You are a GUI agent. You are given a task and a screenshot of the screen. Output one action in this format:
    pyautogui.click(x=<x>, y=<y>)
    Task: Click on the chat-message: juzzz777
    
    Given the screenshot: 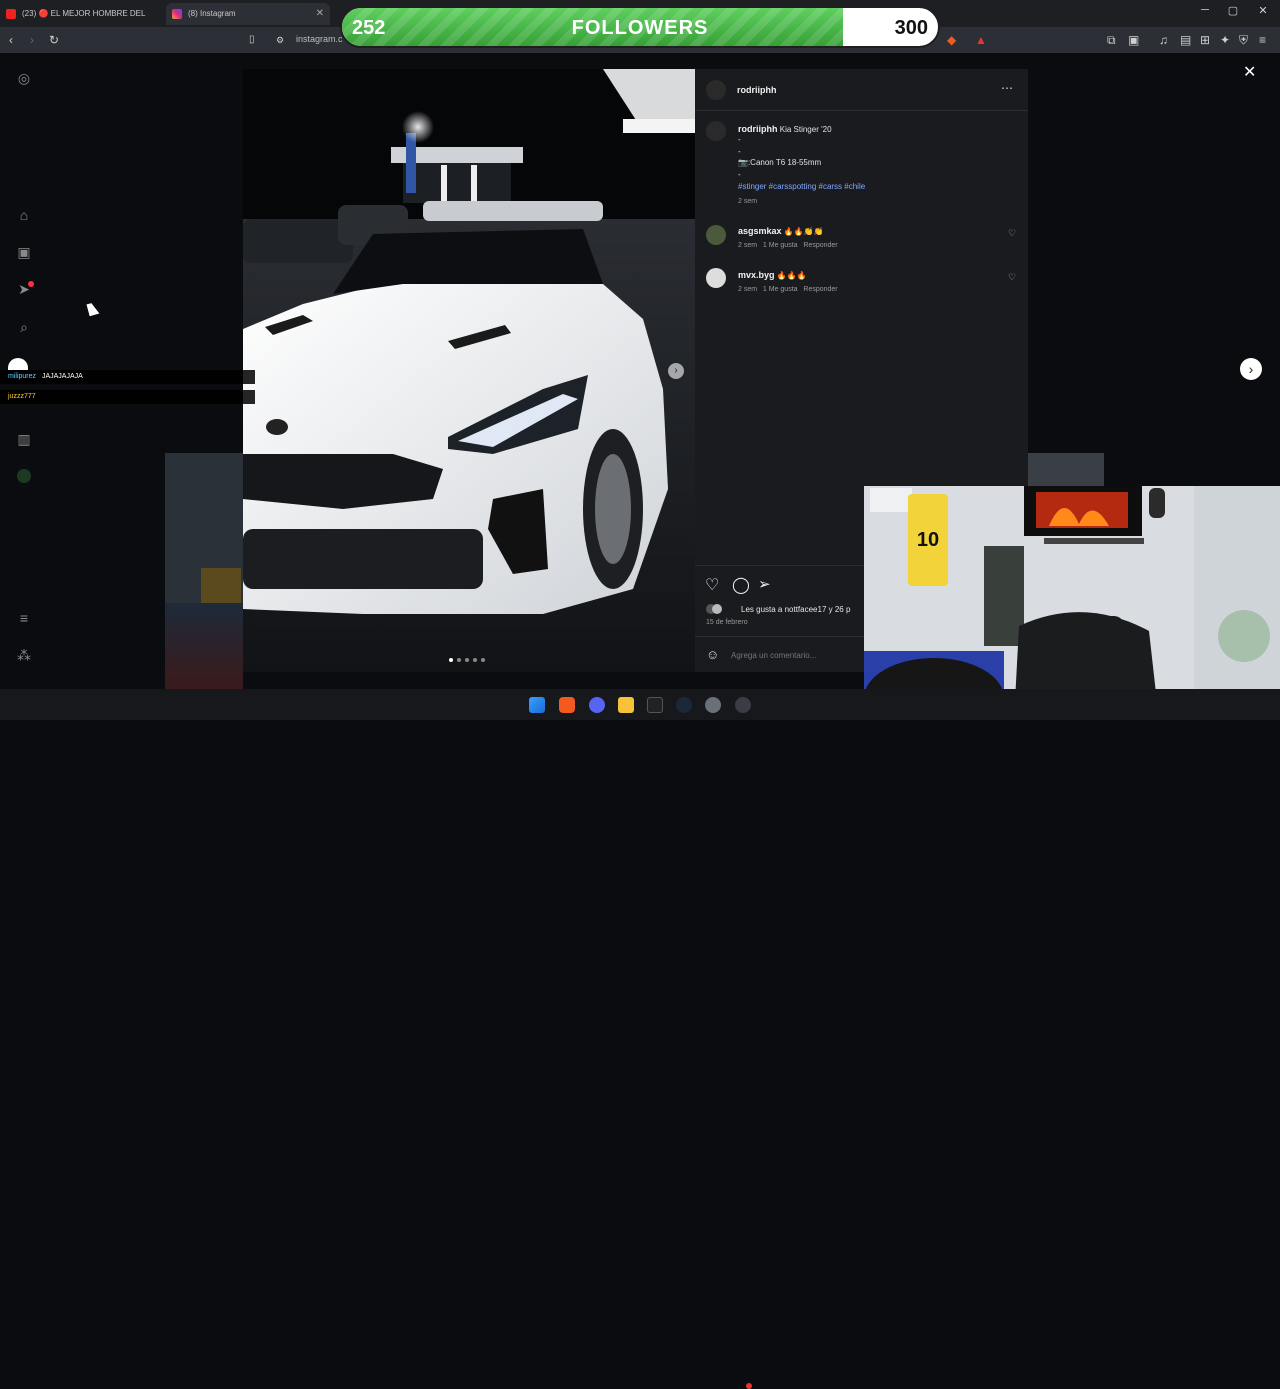 What is the action you would take?
    pyautogui.click(x=127, y=397)
    